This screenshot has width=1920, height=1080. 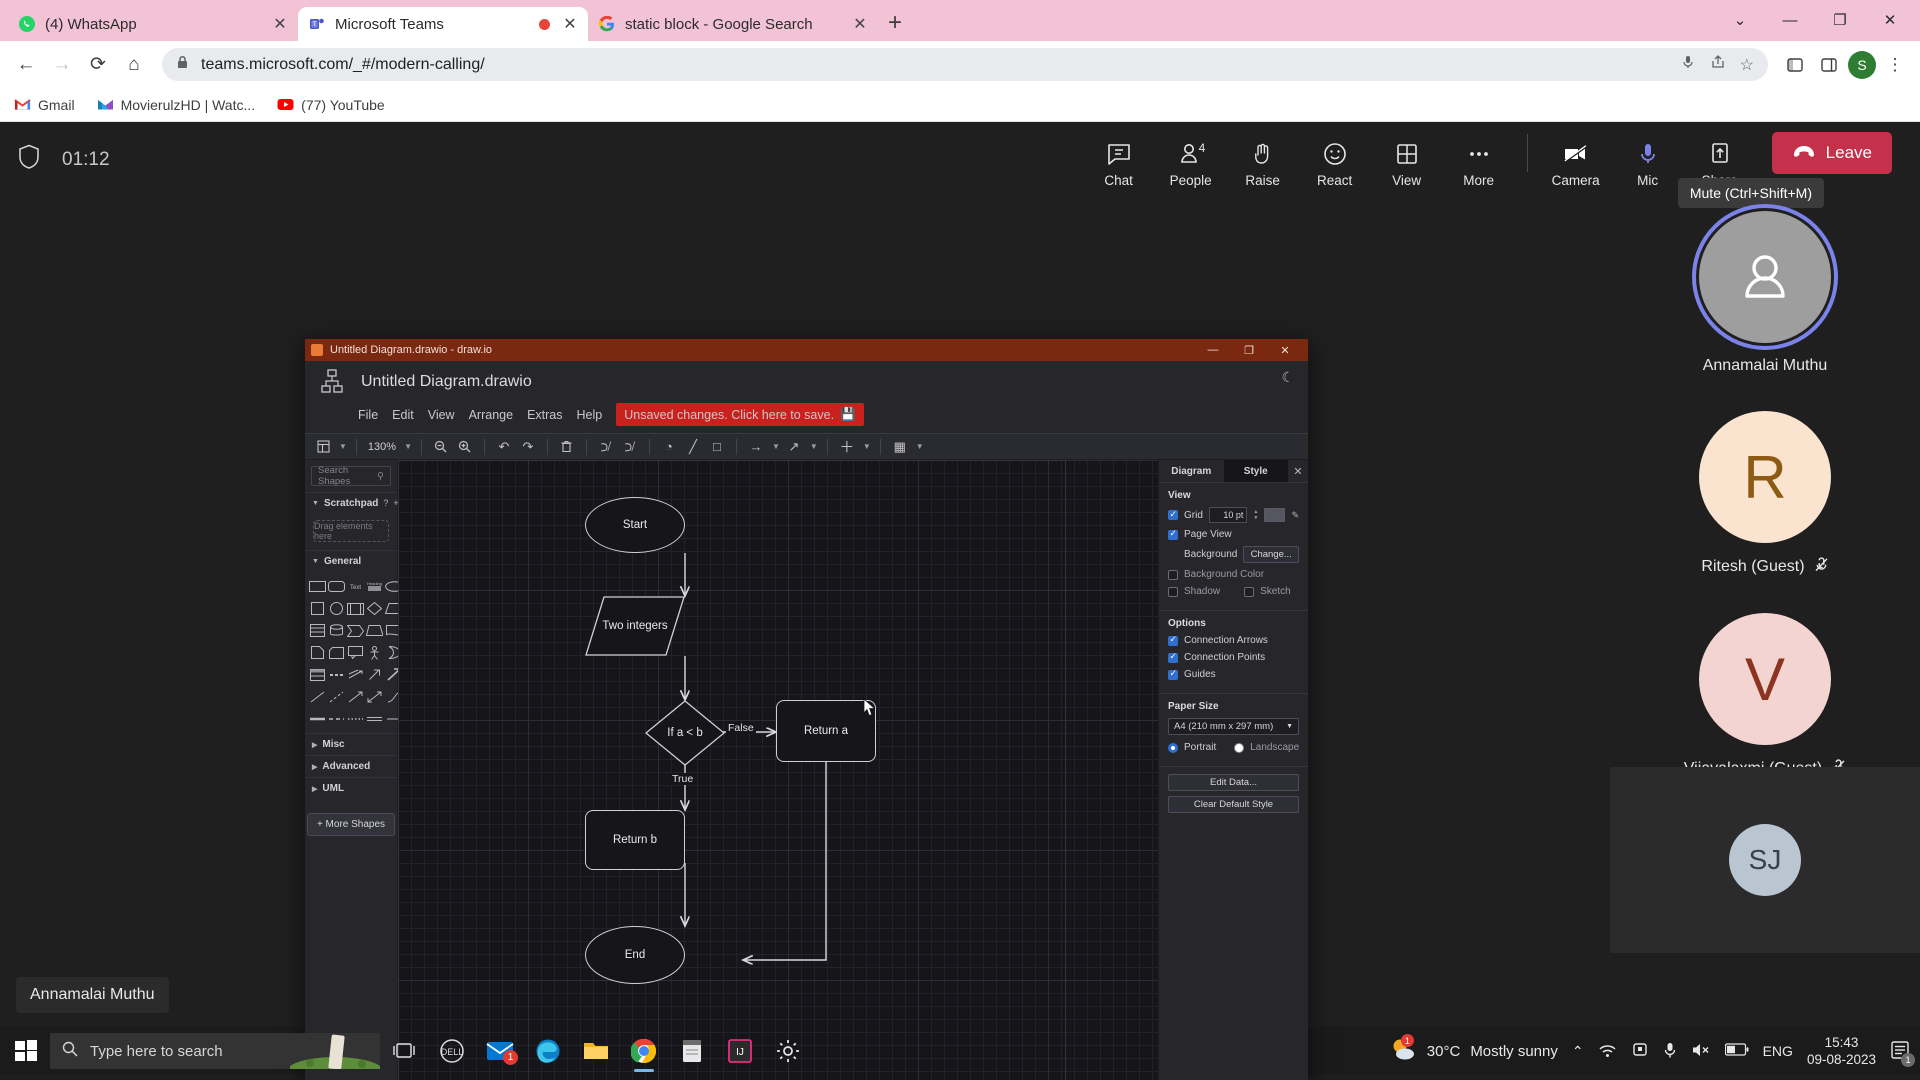 I want to click on drawio-close-button: ✕, so click(x=1285, y=350).